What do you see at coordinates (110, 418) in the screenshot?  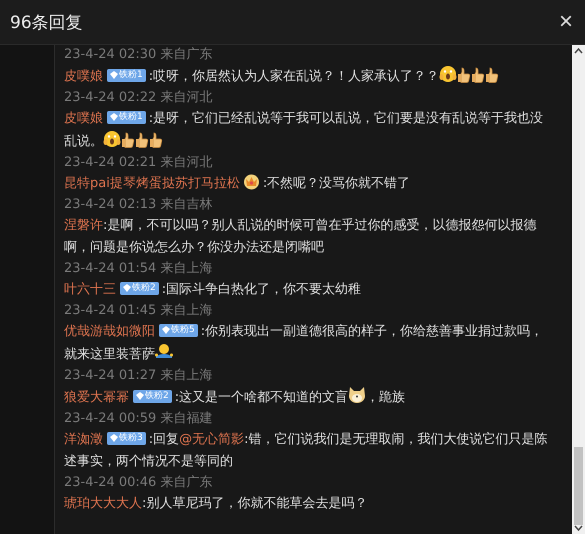 I see `comment-time: 23-4-24 00:59` at bounding box center [110, 418].